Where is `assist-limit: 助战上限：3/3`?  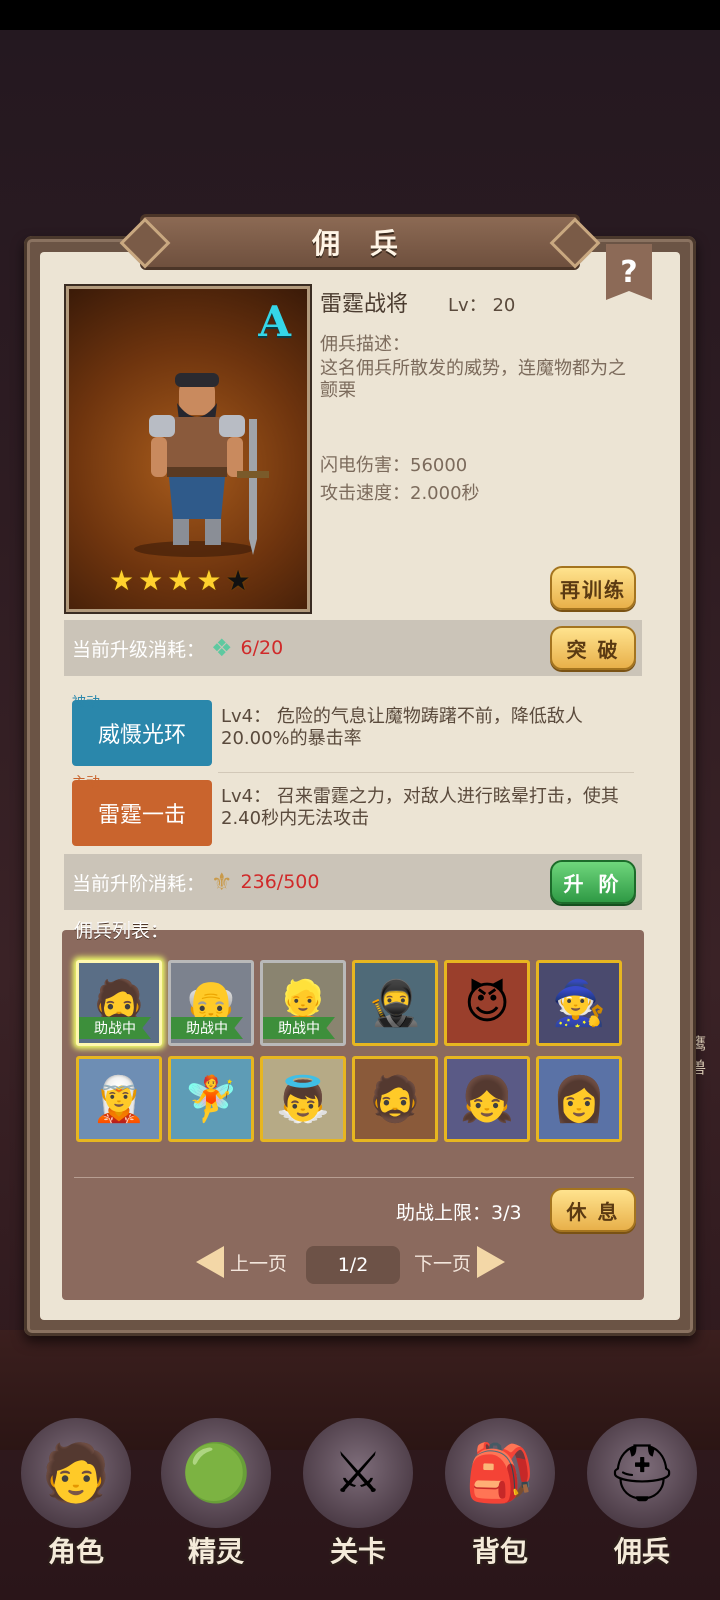 assist-limit: 助战上限：3/3 is located at coordinates (459, 1213).